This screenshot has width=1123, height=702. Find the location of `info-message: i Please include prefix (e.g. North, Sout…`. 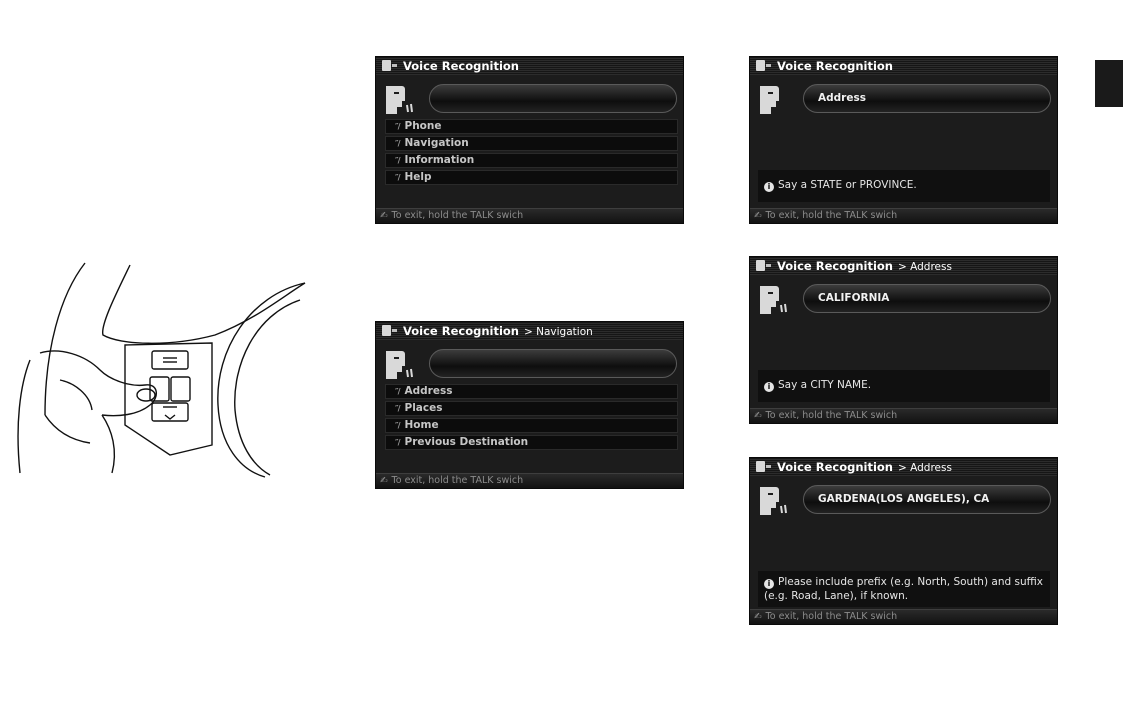

info-message: i Please include prefix (e.g. North, Sout… is located at coordinates (904, 589).